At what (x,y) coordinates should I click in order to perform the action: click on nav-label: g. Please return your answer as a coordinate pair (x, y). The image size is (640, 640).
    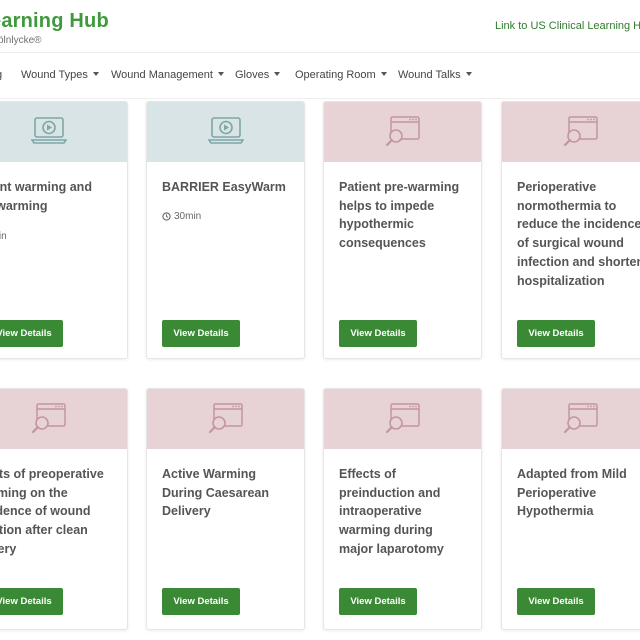
    Looking at the image, I should click on (1, 75).